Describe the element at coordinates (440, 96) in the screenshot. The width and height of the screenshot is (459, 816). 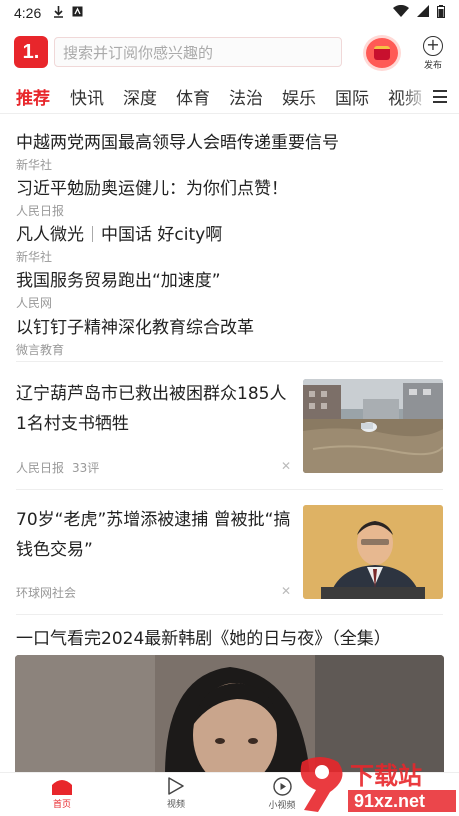
I see `channel-menu-icon` at that location.